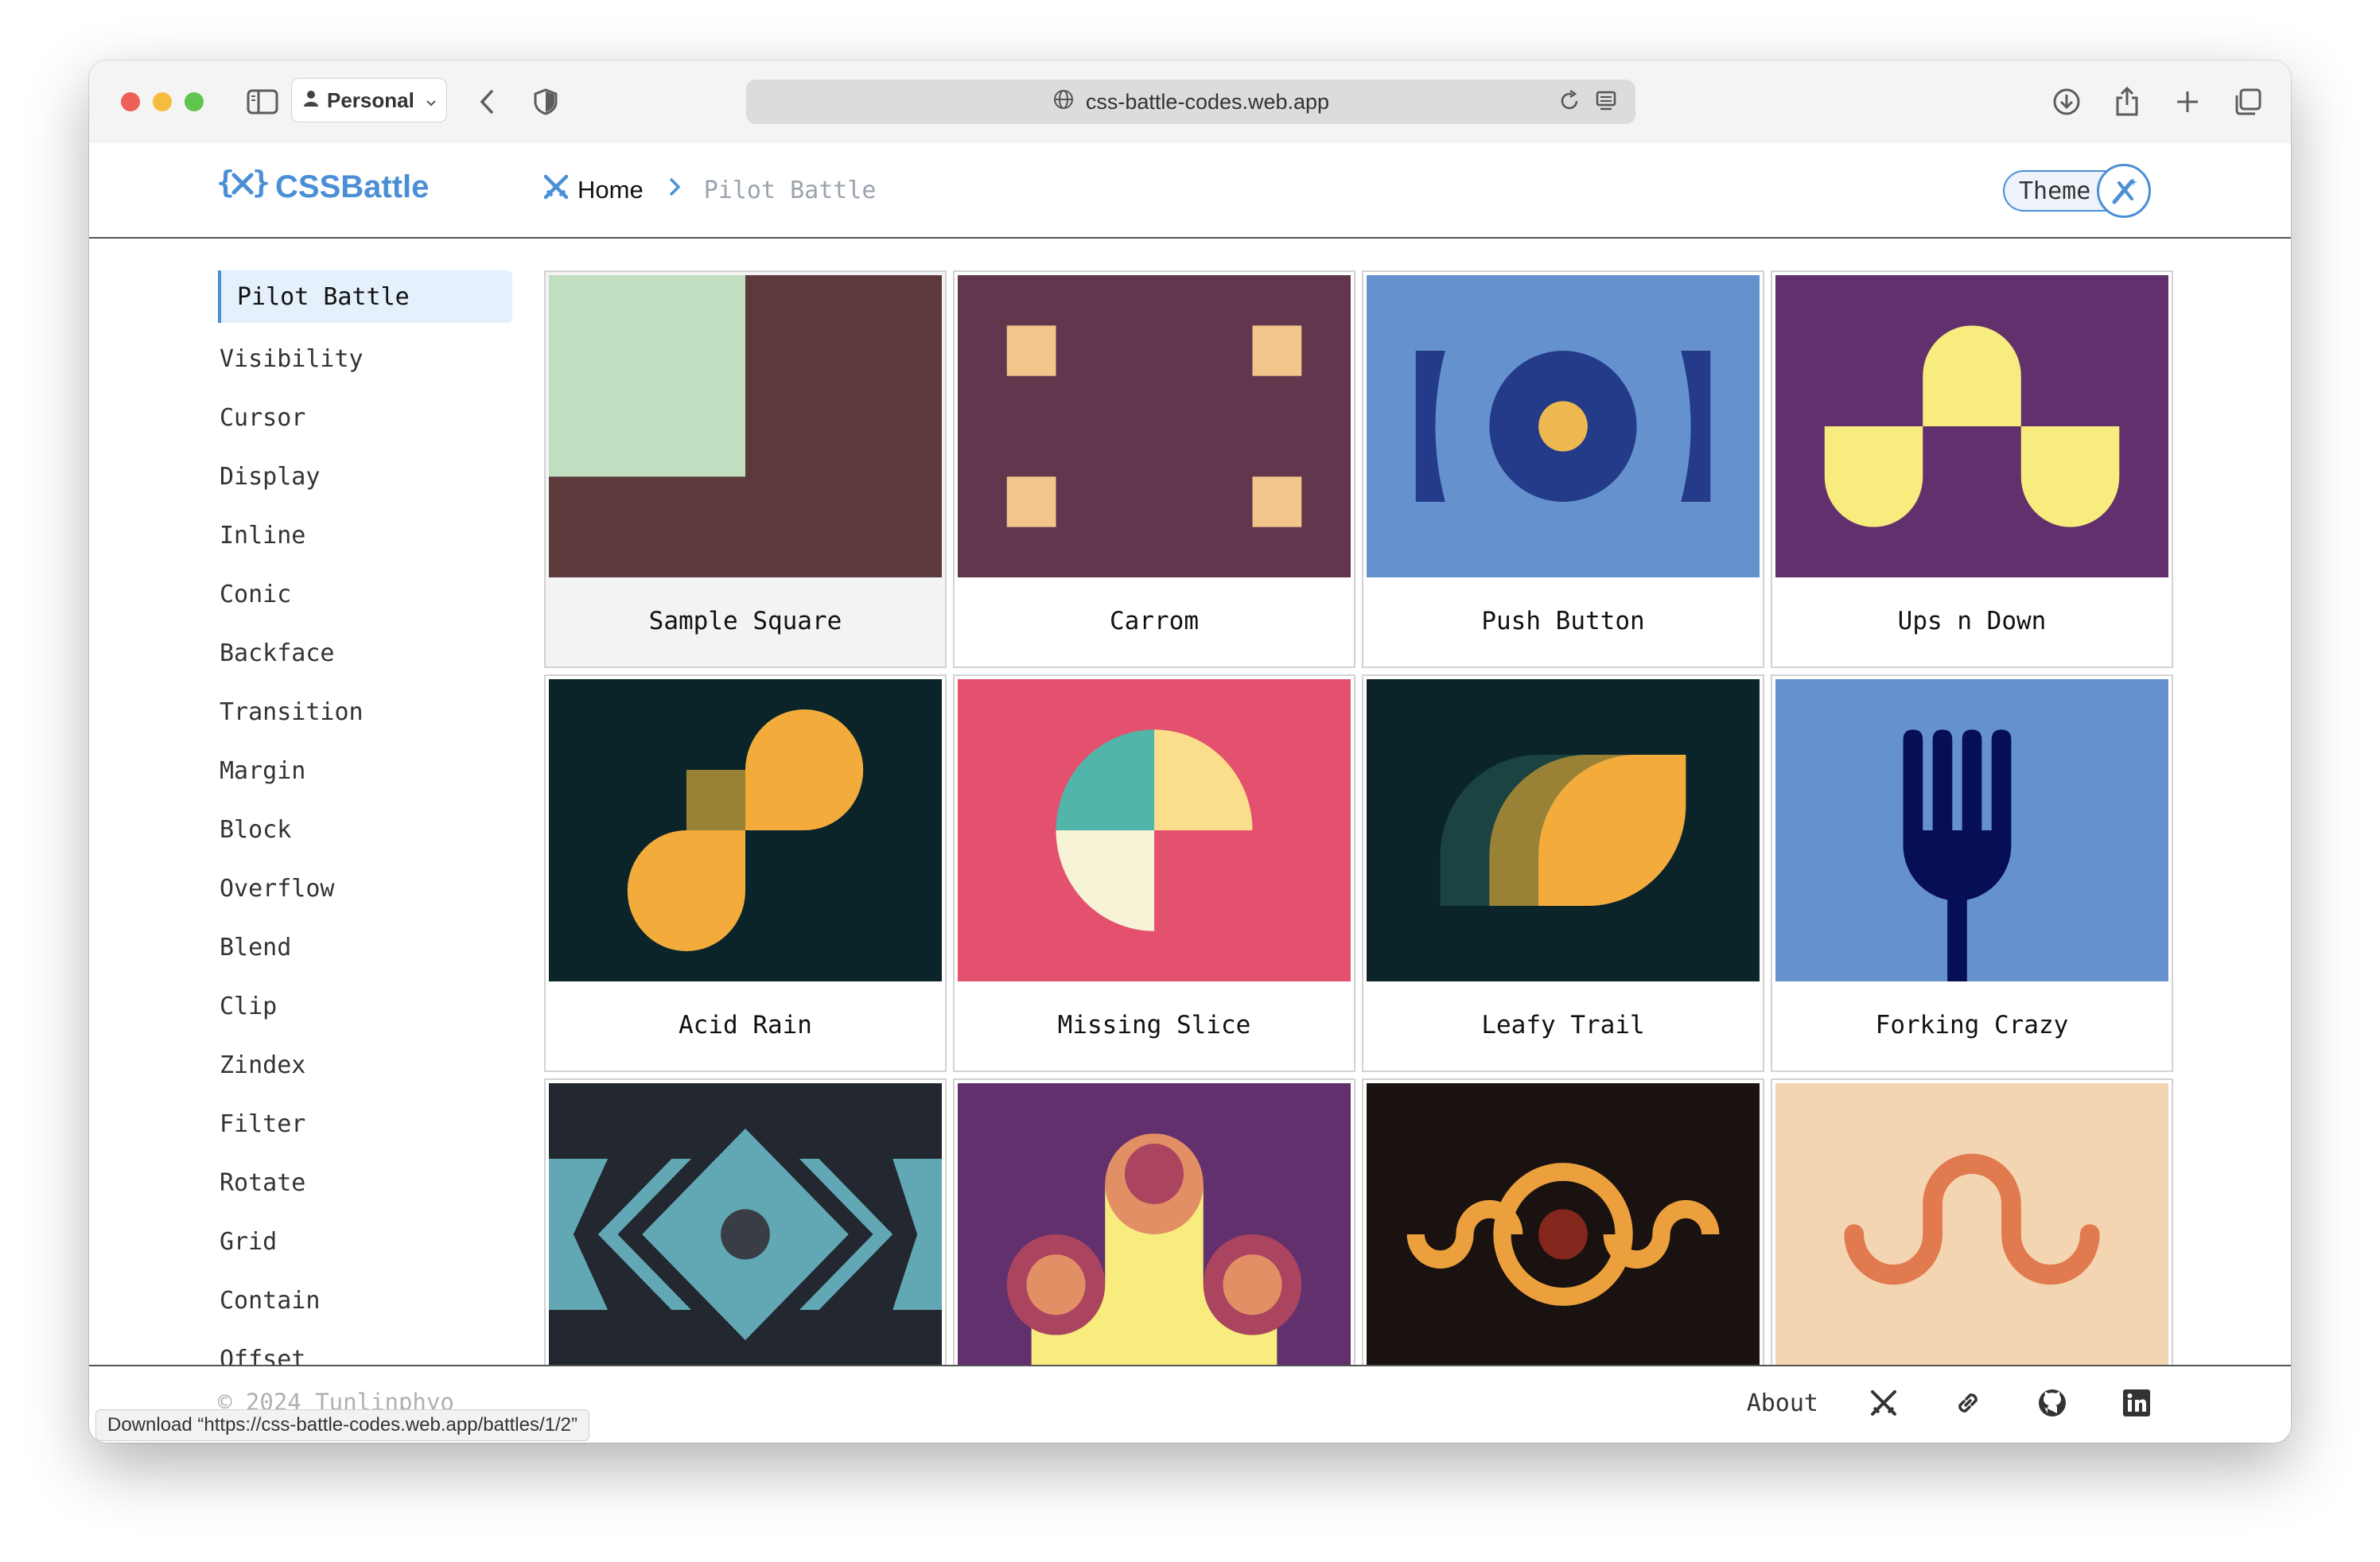 Image resolution: width=2380 pixels, height=1562 pixels. What do you see at coordinates (2137, 1403) in the screenshot?
I see `linkedin-icon` at bounding box center [2137, 1403].